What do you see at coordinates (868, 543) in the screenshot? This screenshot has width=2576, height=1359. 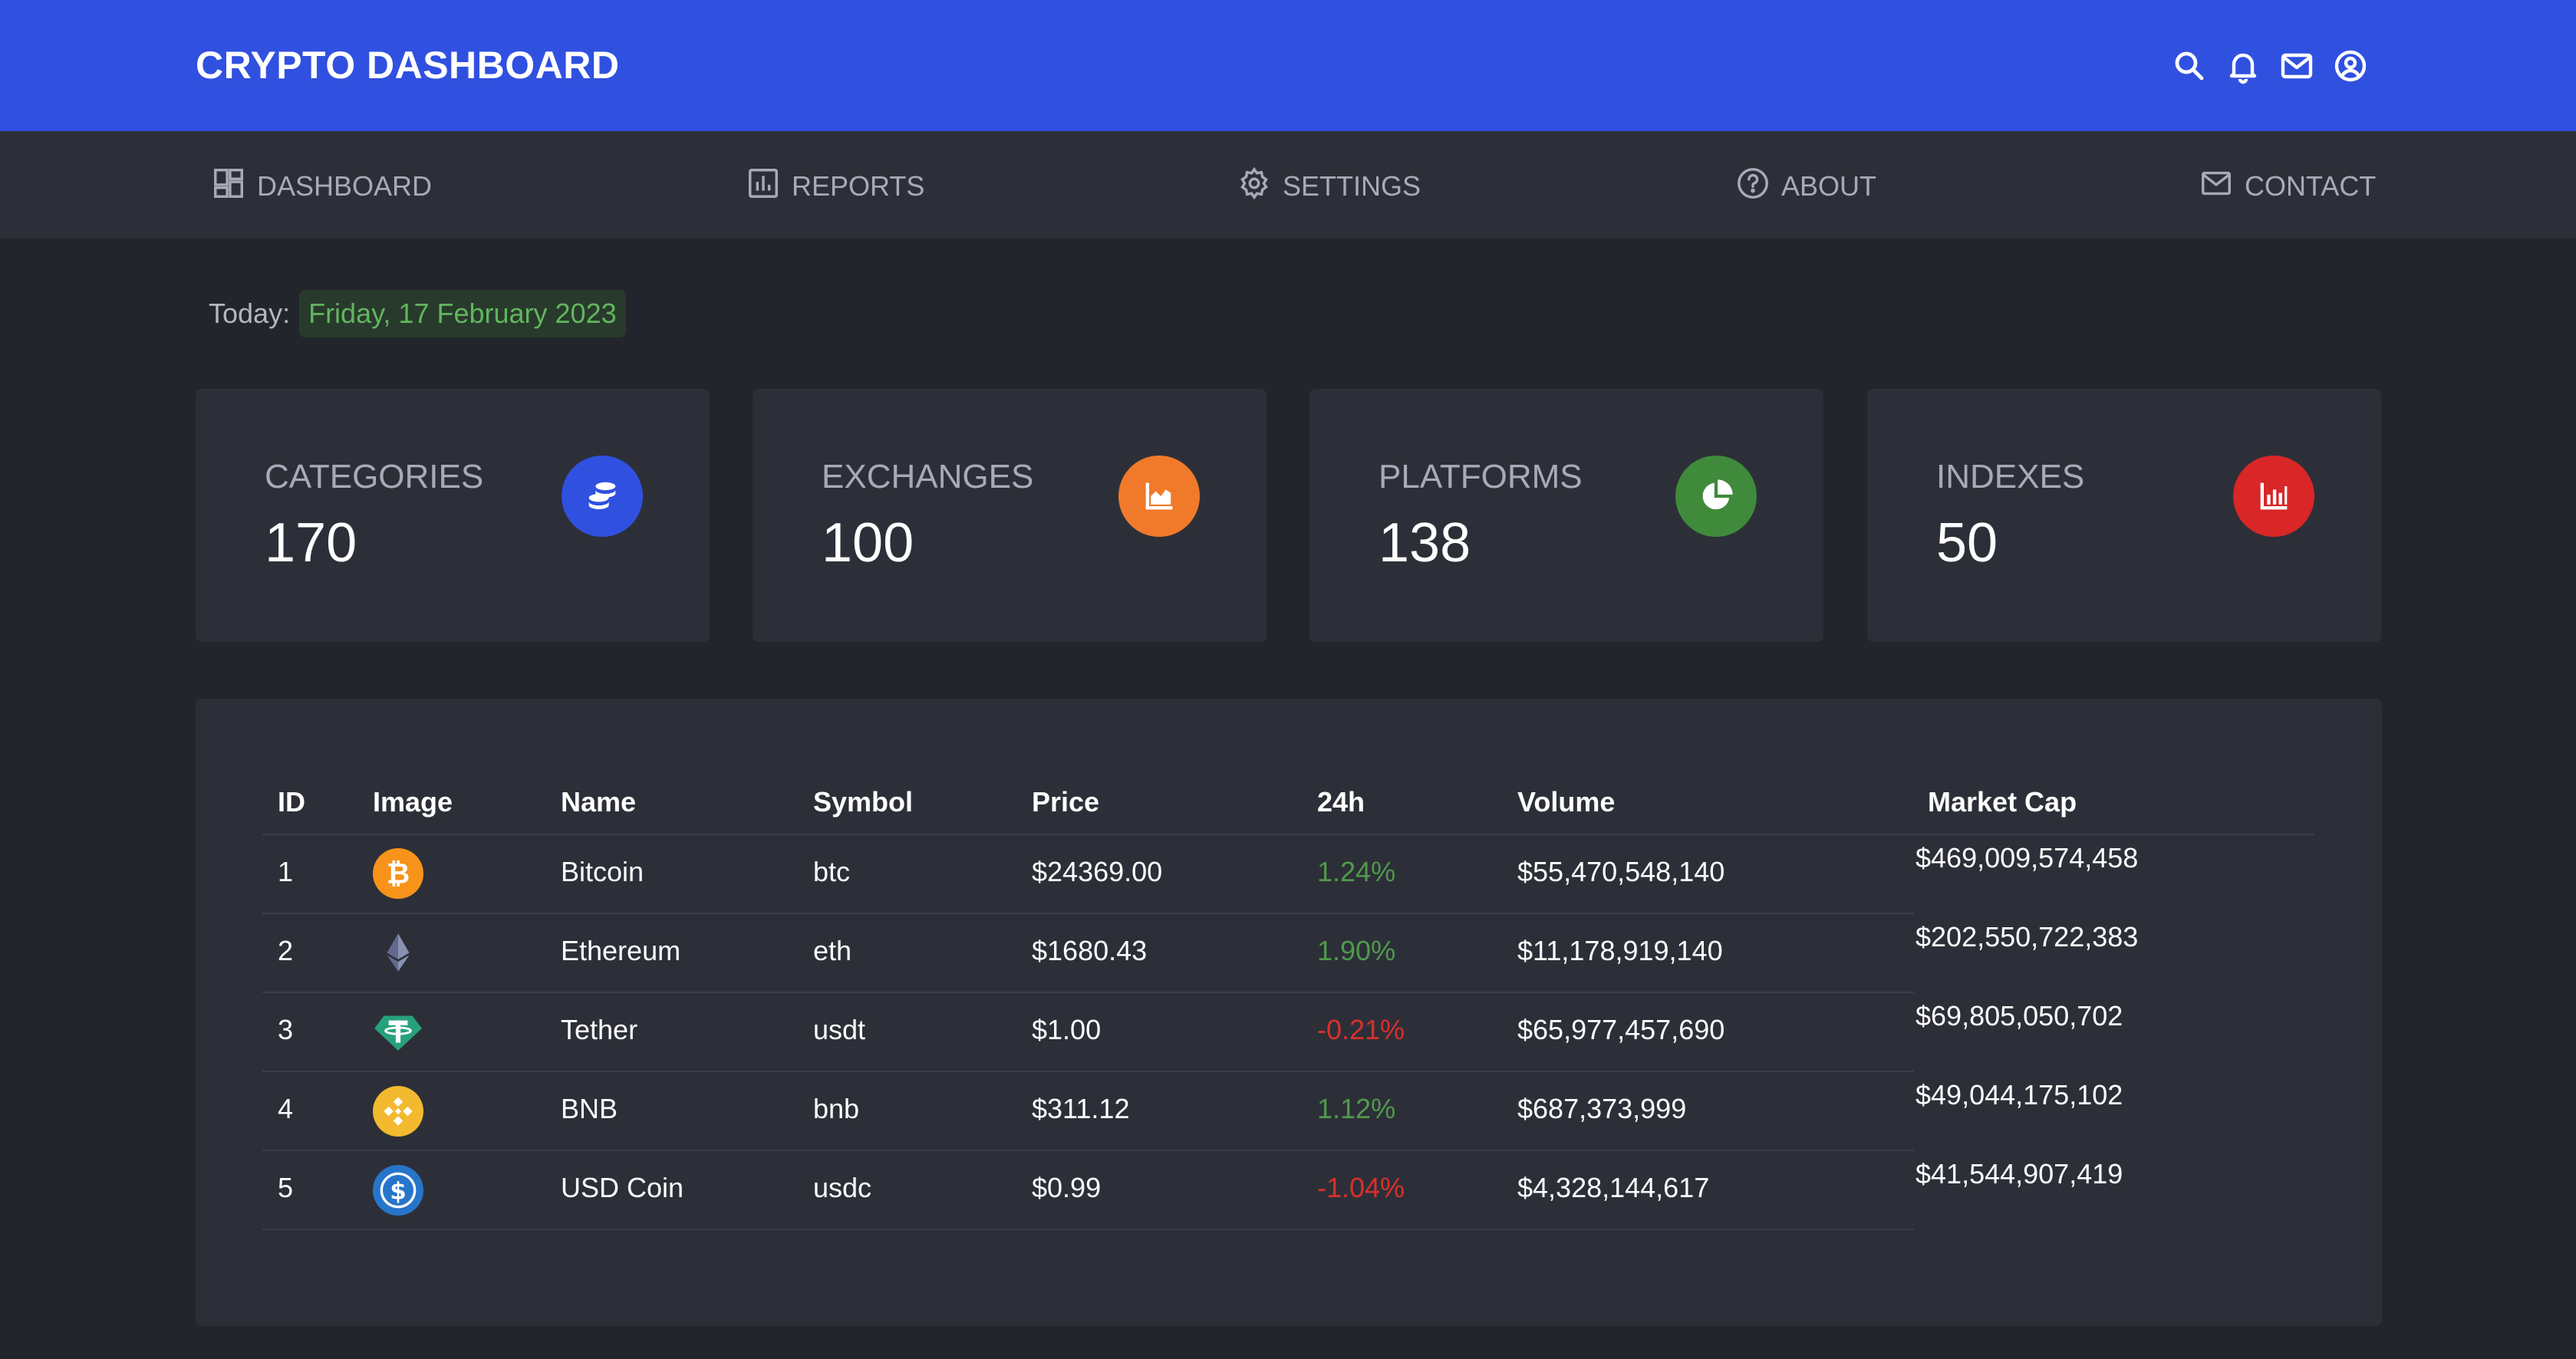 I see `stat-value: 100` at bounding box center [868, 543].